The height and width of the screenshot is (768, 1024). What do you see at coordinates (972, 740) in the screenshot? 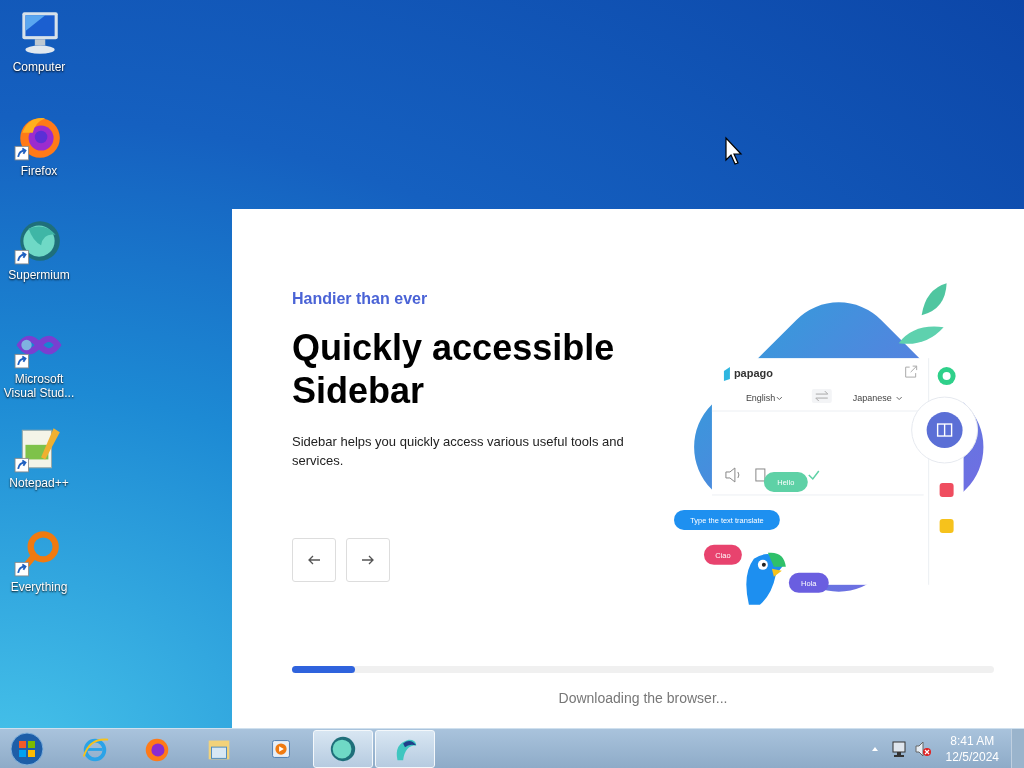
I see `clock-time: 8:41 AM` at bounding box center [972, 740].